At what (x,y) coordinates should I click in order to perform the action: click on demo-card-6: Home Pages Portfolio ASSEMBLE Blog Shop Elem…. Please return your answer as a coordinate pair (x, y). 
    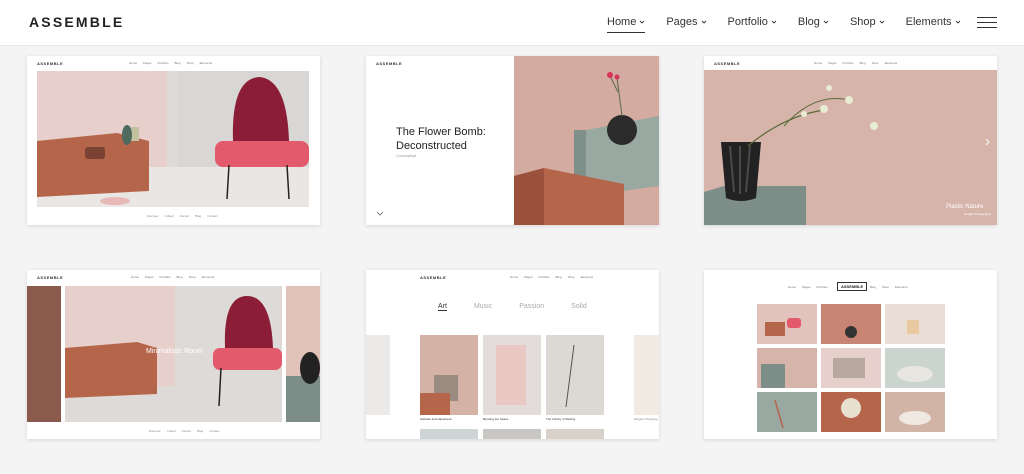
    Looking at the image, I should click on (850, 354).